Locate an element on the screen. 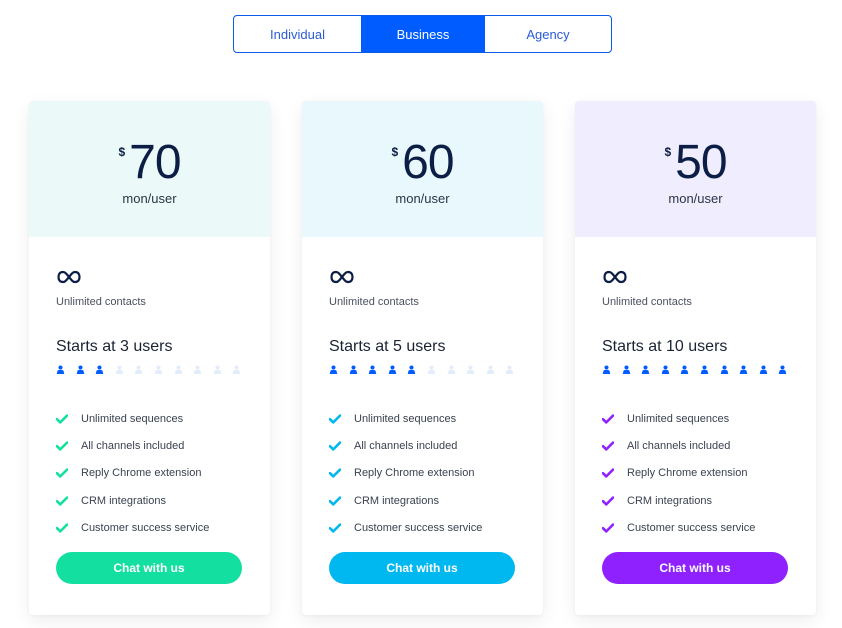 This screenshot has height=628, width=842. starts-at-label: Starts at 3 users is located at coordinates (114, 346).